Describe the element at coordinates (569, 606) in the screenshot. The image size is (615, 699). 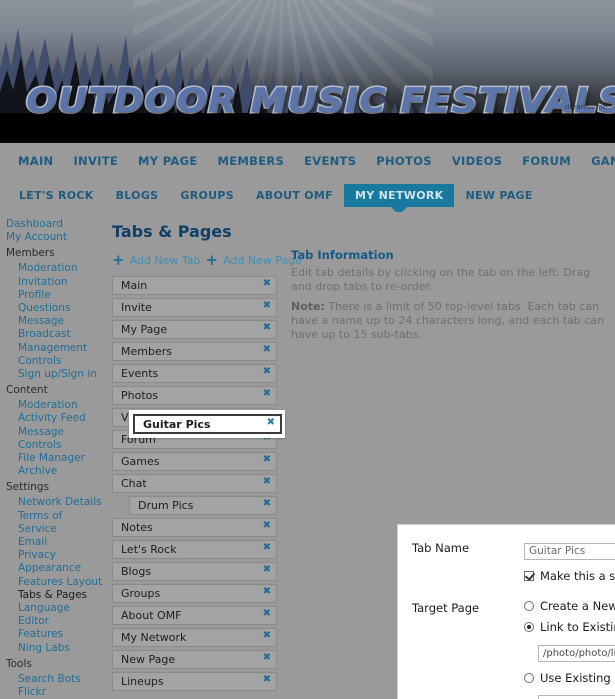
I see `radio-create-new-page: Create a New Page` at that location.